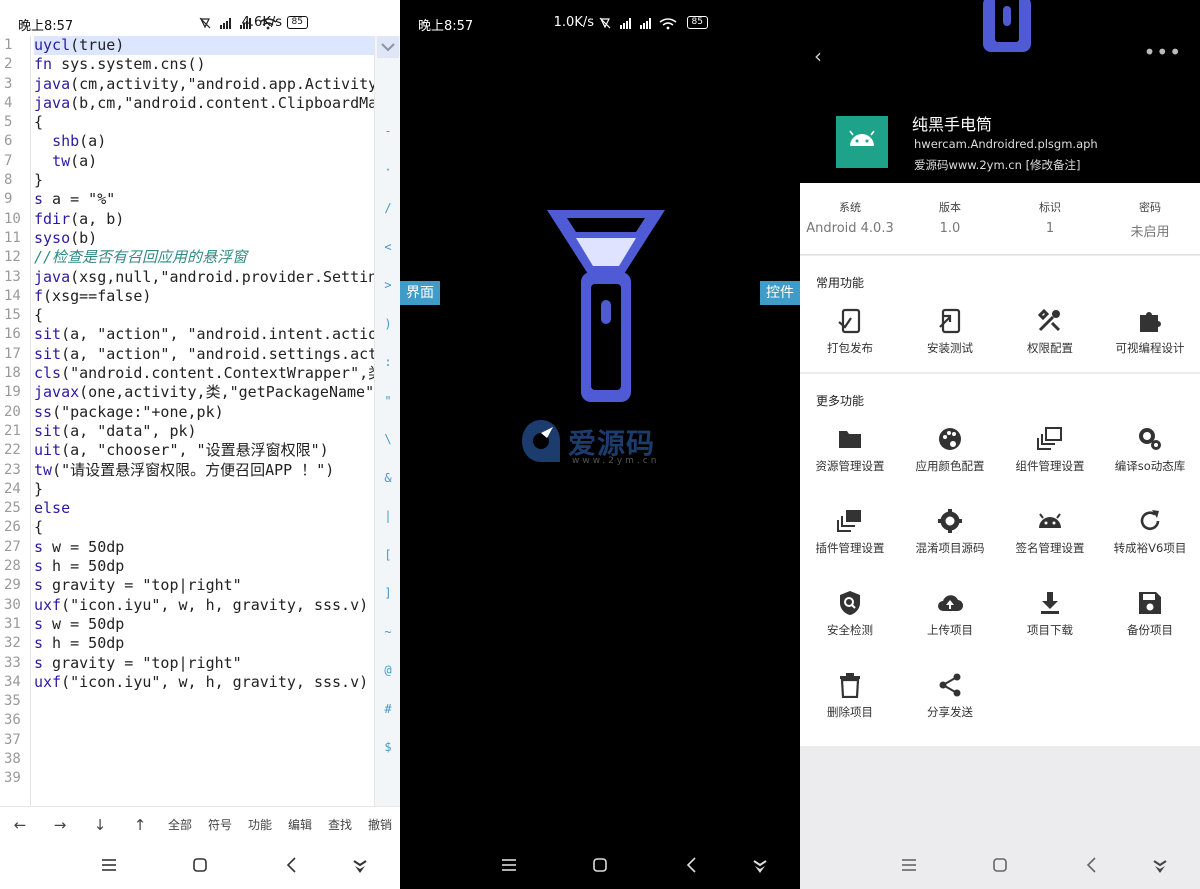  I want to click on symbol-key: \, so click(387, 439).